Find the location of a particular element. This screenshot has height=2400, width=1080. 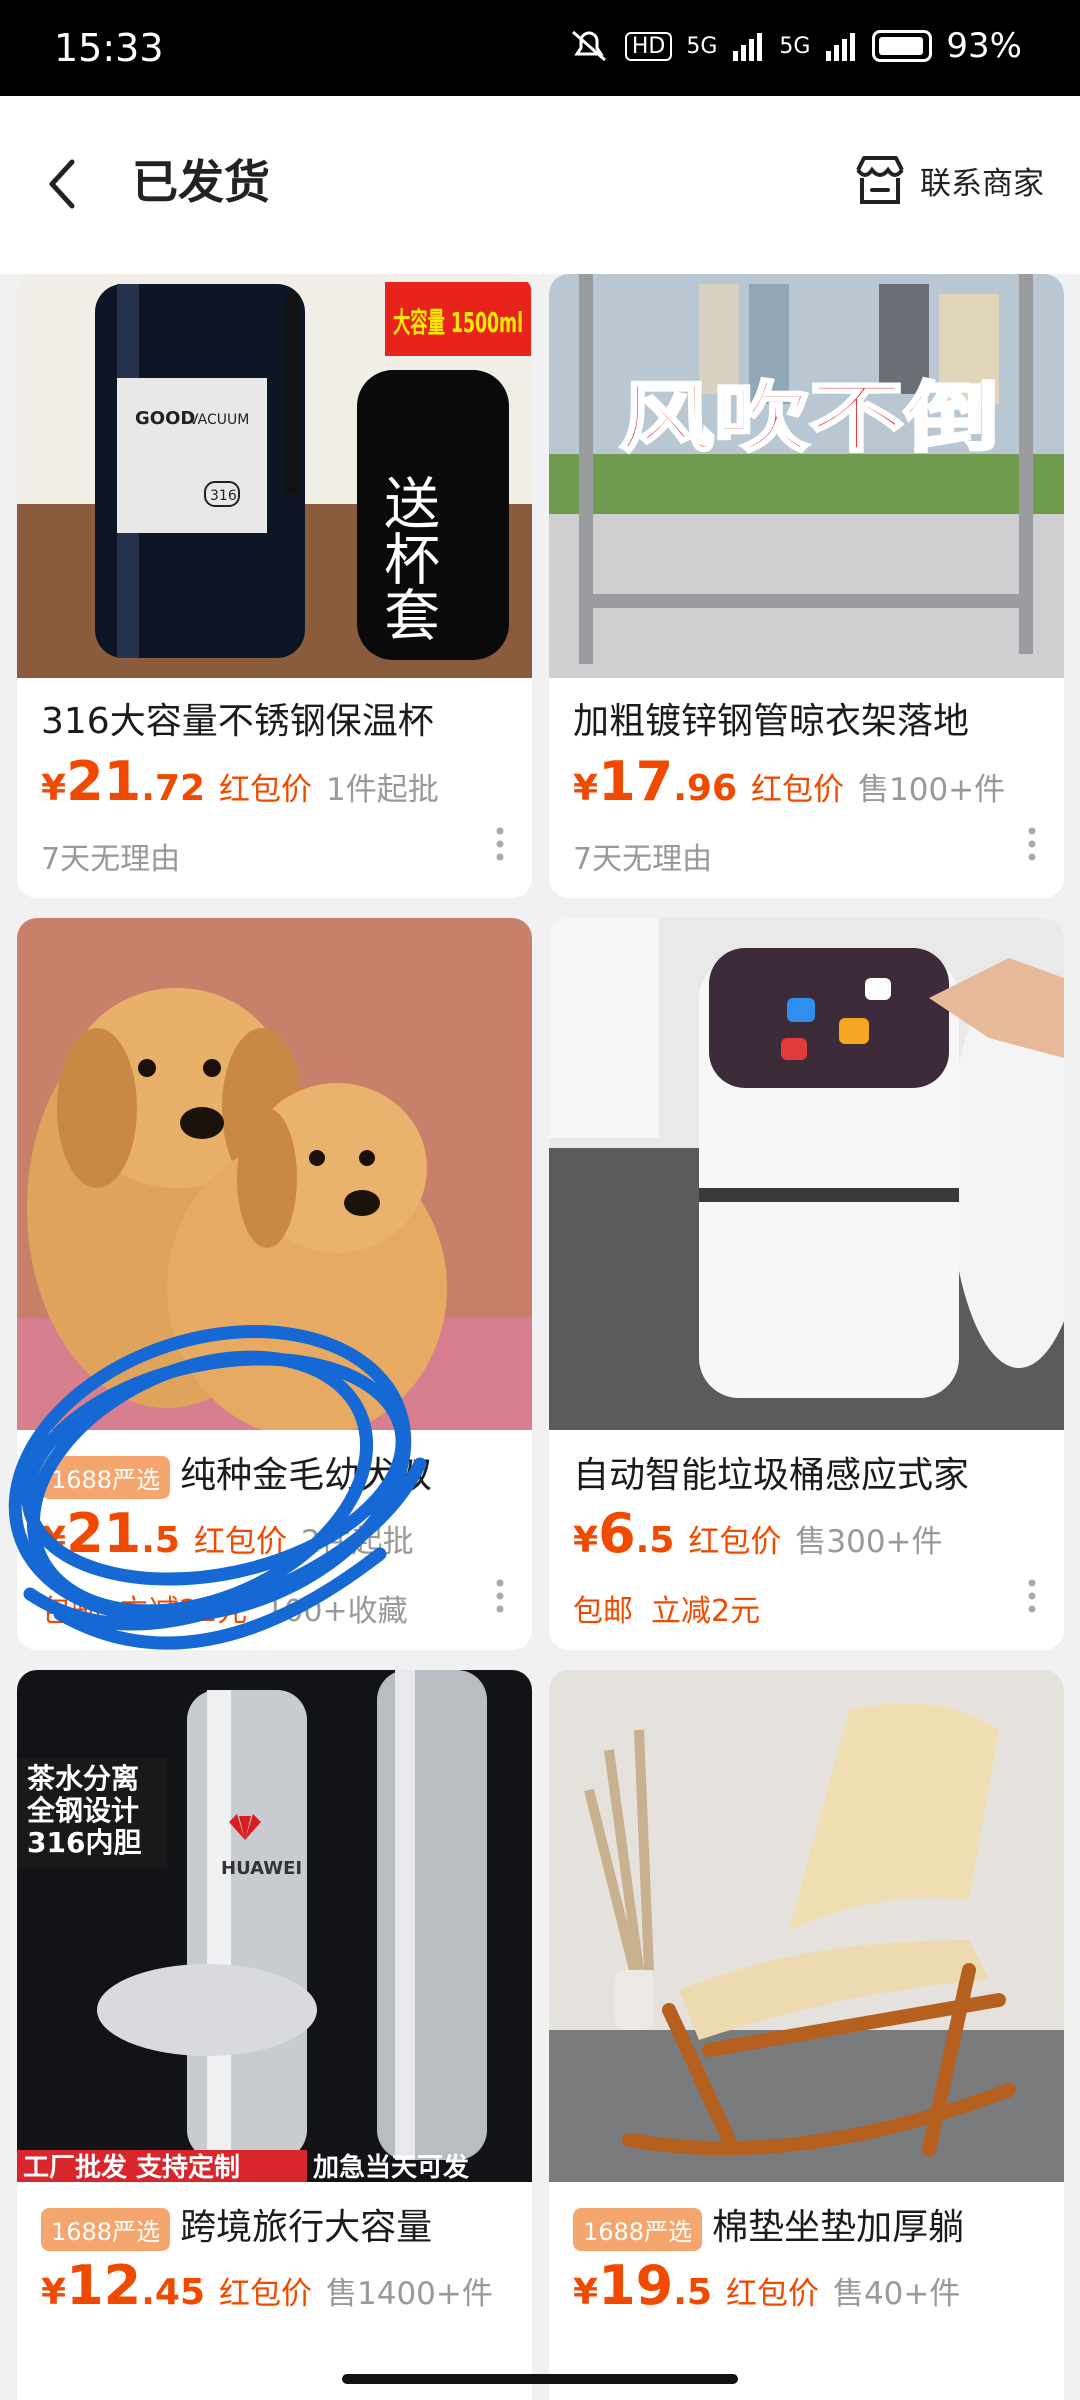

price-row: ¥ 12 .45 红包价 售1400+件 is located at coordinates (267, 2285).